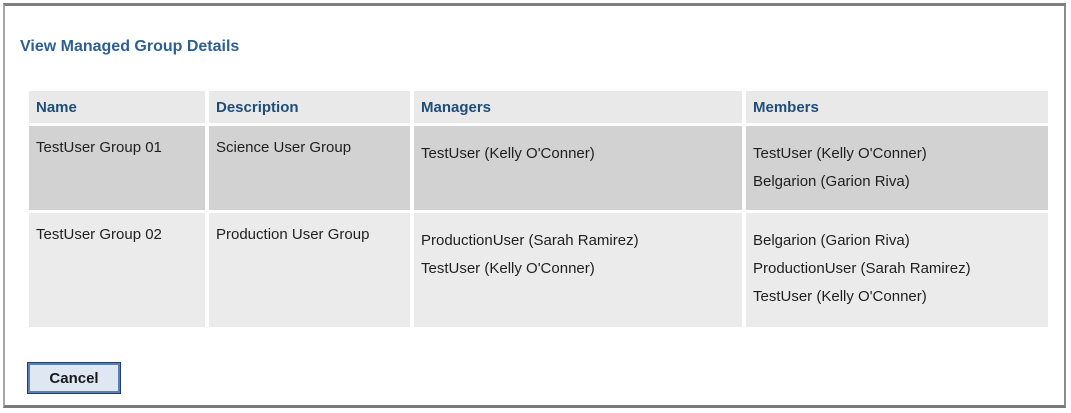  What do you see at coordinates (99, 147) in the screenshot?
I see `group-name: TestUser Group 01` at bounding box center [99, 147].